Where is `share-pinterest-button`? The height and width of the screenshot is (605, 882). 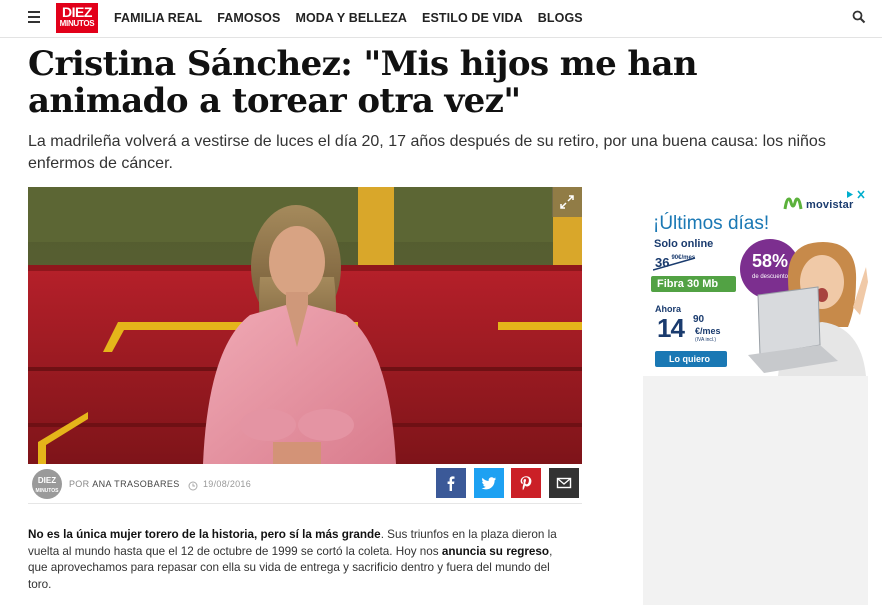 share-pinterest-button is located at coordinates (526, 483).